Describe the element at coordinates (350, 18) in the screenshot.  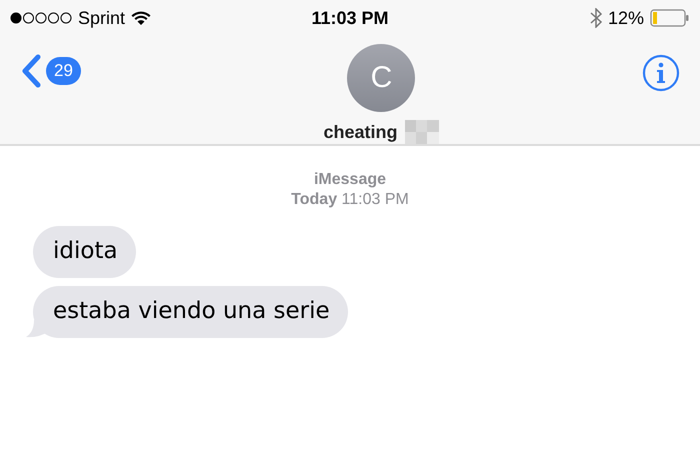
I see `status-time: 11:03 PM` at that location.